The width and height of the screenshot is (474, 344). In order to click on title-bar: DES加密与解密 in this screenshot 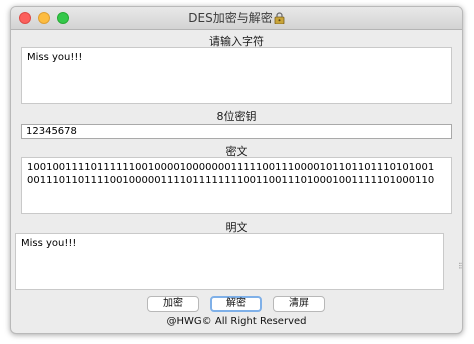, I will do `click(236, 18)`.